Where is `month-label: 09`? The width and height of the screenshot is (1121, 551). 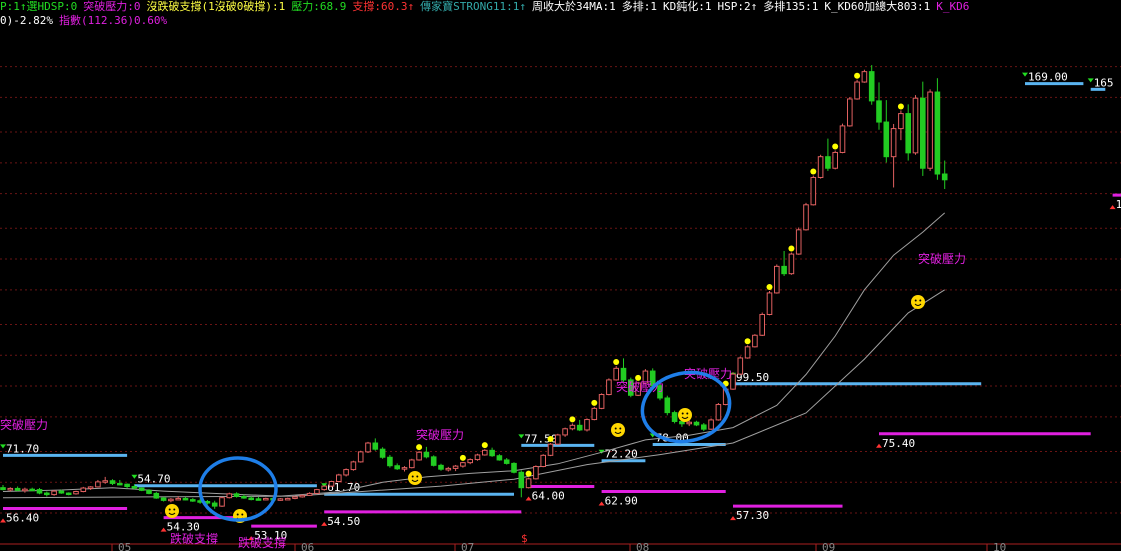
month-label: 09 is located at coordinates (828, 546).